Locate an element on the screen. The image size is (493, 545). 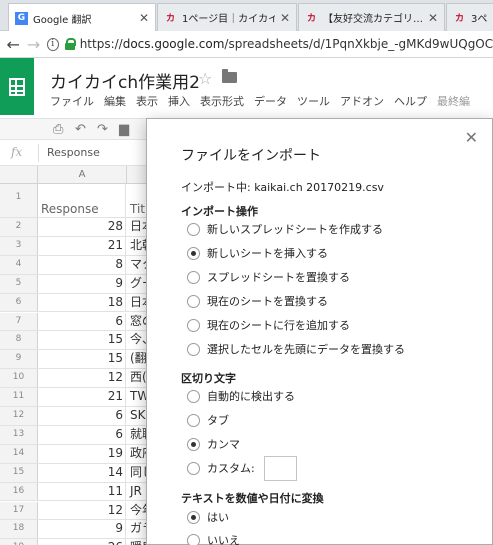
back-arrow-icon: ← is located at coordinates (13, 44).